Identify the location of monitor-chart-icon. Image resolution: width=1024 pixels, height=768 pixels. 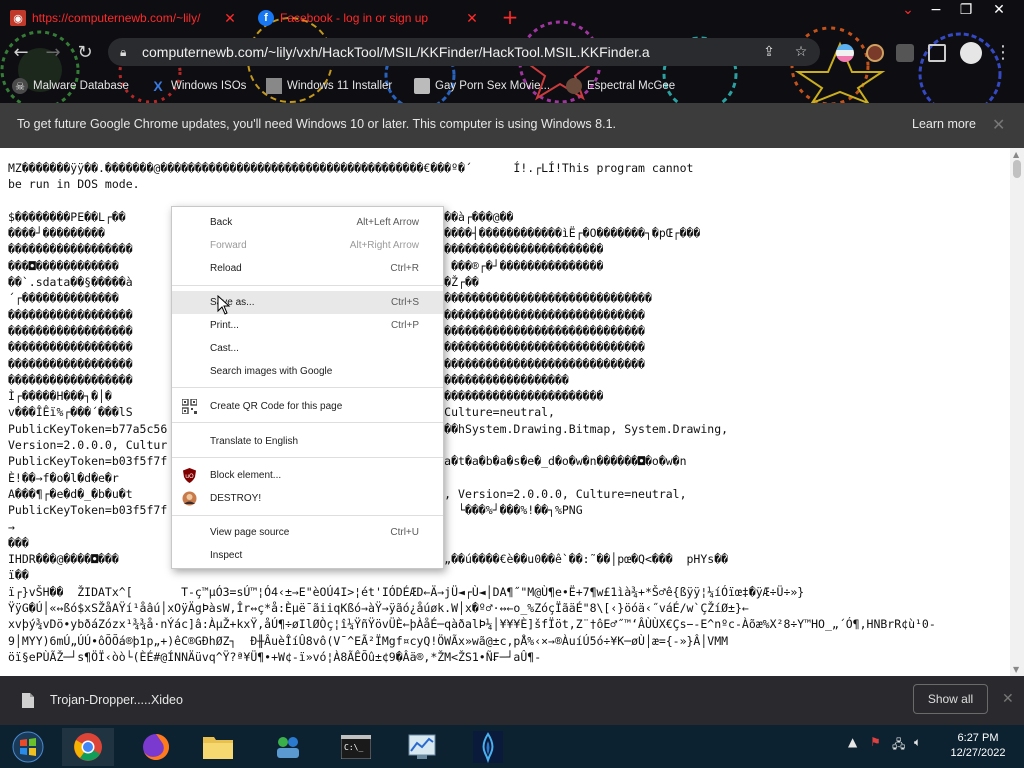
(422, 746).